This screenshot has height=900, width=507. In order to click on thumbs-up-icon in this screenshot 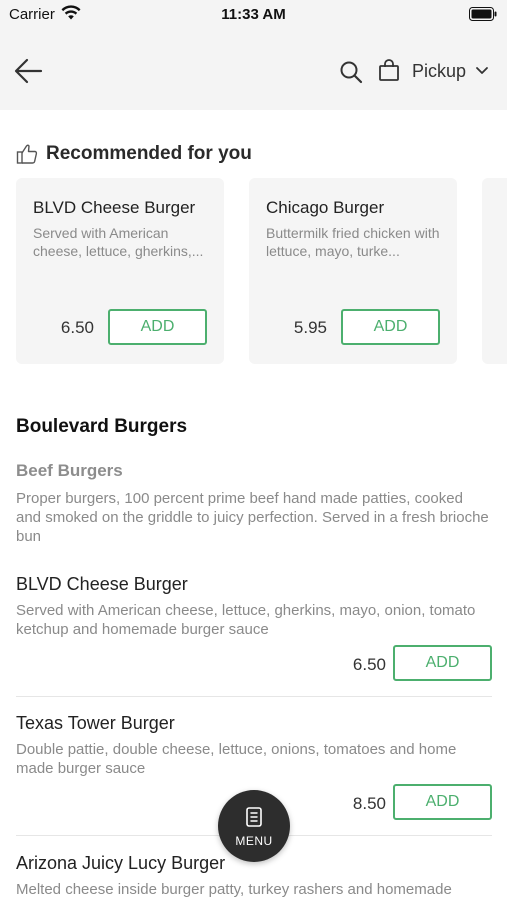, I will do `click(27, 154)`.